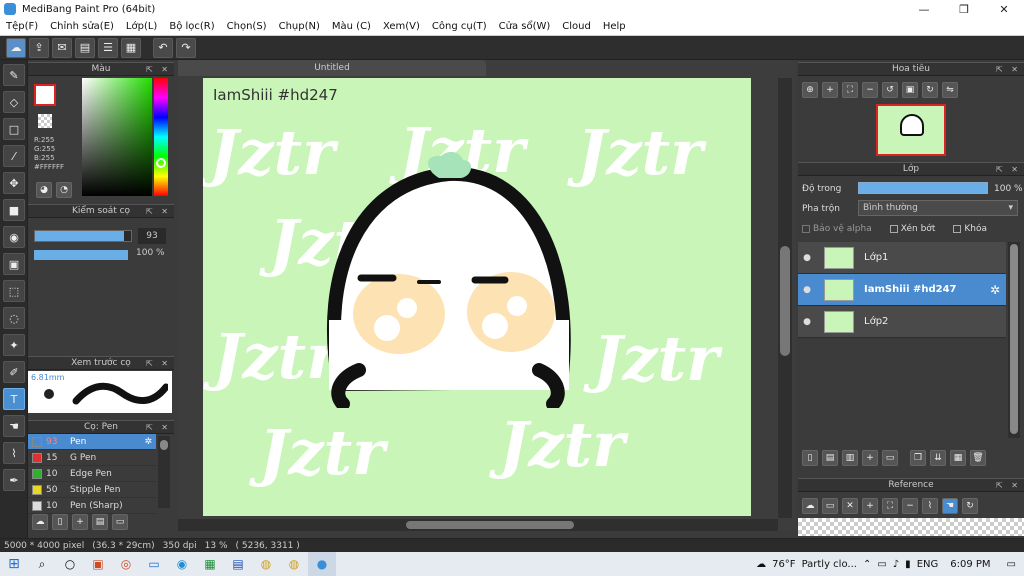 The height and width of the screenshot is (576, 1024). What do you see at coordinates (14, 426) in the screenshot?
I see `hand-tool-icon: ☚` at bounding box center [14, 426].